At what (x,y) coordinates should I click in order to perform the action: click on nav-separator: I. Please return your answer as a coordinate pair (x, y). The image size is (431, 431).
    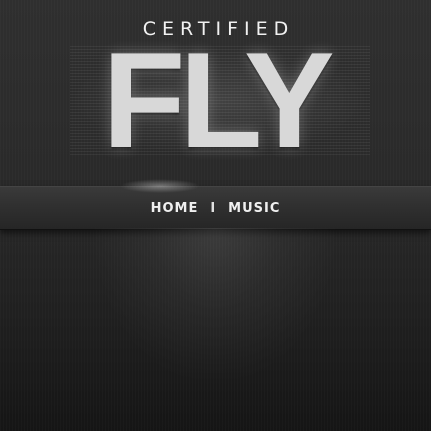
    Looking at the image, I should click on (213, 208).